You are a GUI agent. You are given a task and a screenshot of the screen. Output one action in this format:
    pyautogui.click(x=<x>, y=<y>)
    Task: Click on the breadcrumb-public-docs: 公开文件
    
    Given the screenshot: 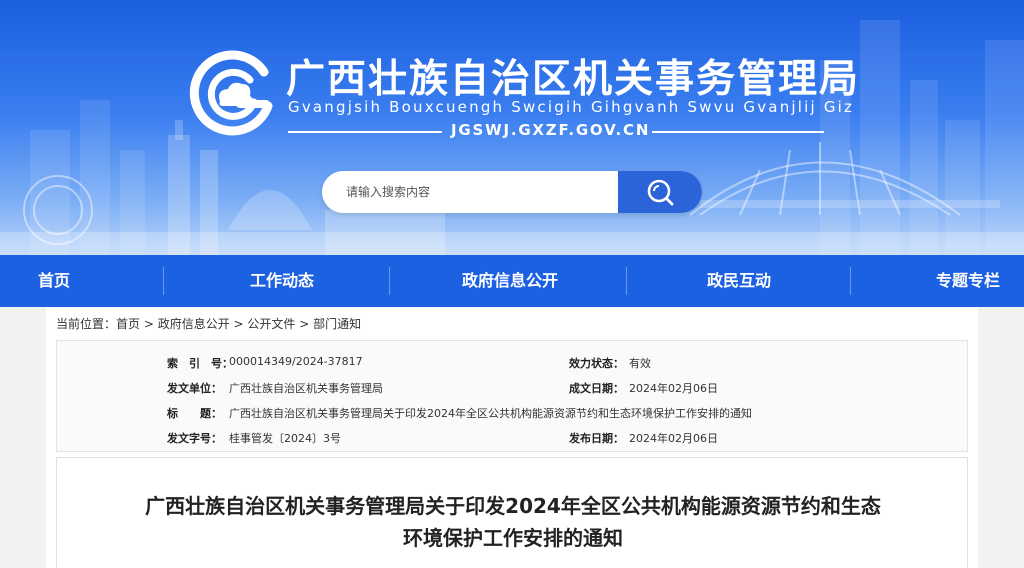 What is the action you would take?
    pyautogui.click(x=271, y=324)
    